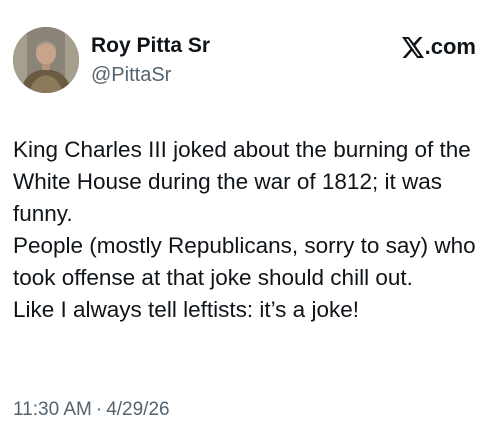 Image resolution: width=500 pixels, height=440 pixels. I want to click on author-handle: @PittaSr, so click(131, 75).